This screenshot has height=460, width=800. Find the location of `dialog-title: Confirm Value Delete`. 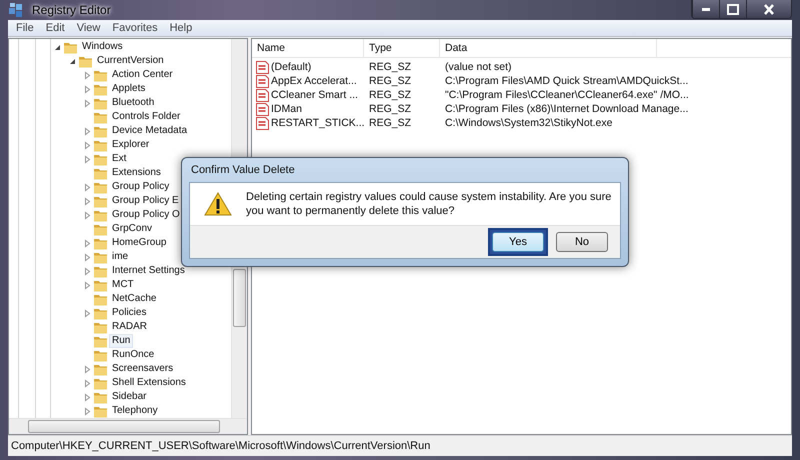

dialog-title: Confirm Value Delete is located at coordinates (243, 170).